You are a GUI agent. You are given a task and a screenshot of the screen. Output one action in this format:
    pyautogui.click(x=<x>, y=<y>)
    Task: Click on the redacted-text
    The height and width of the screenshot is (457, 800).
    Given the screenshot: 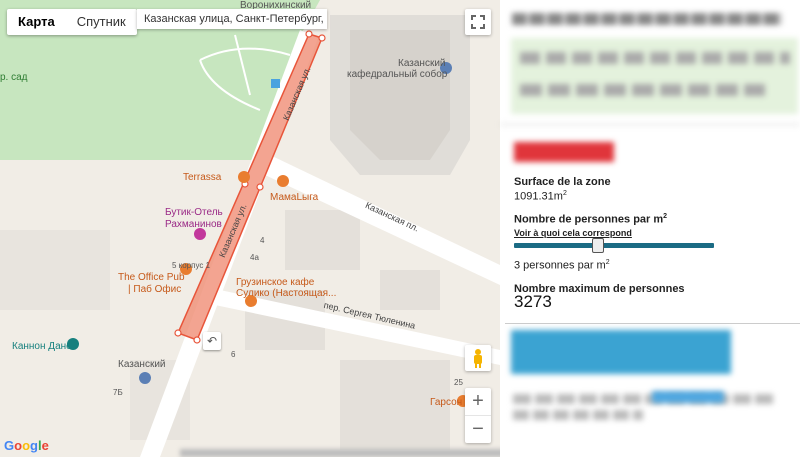 What is the action you would take?
    pyautogui.click(x=643, y=399)
    